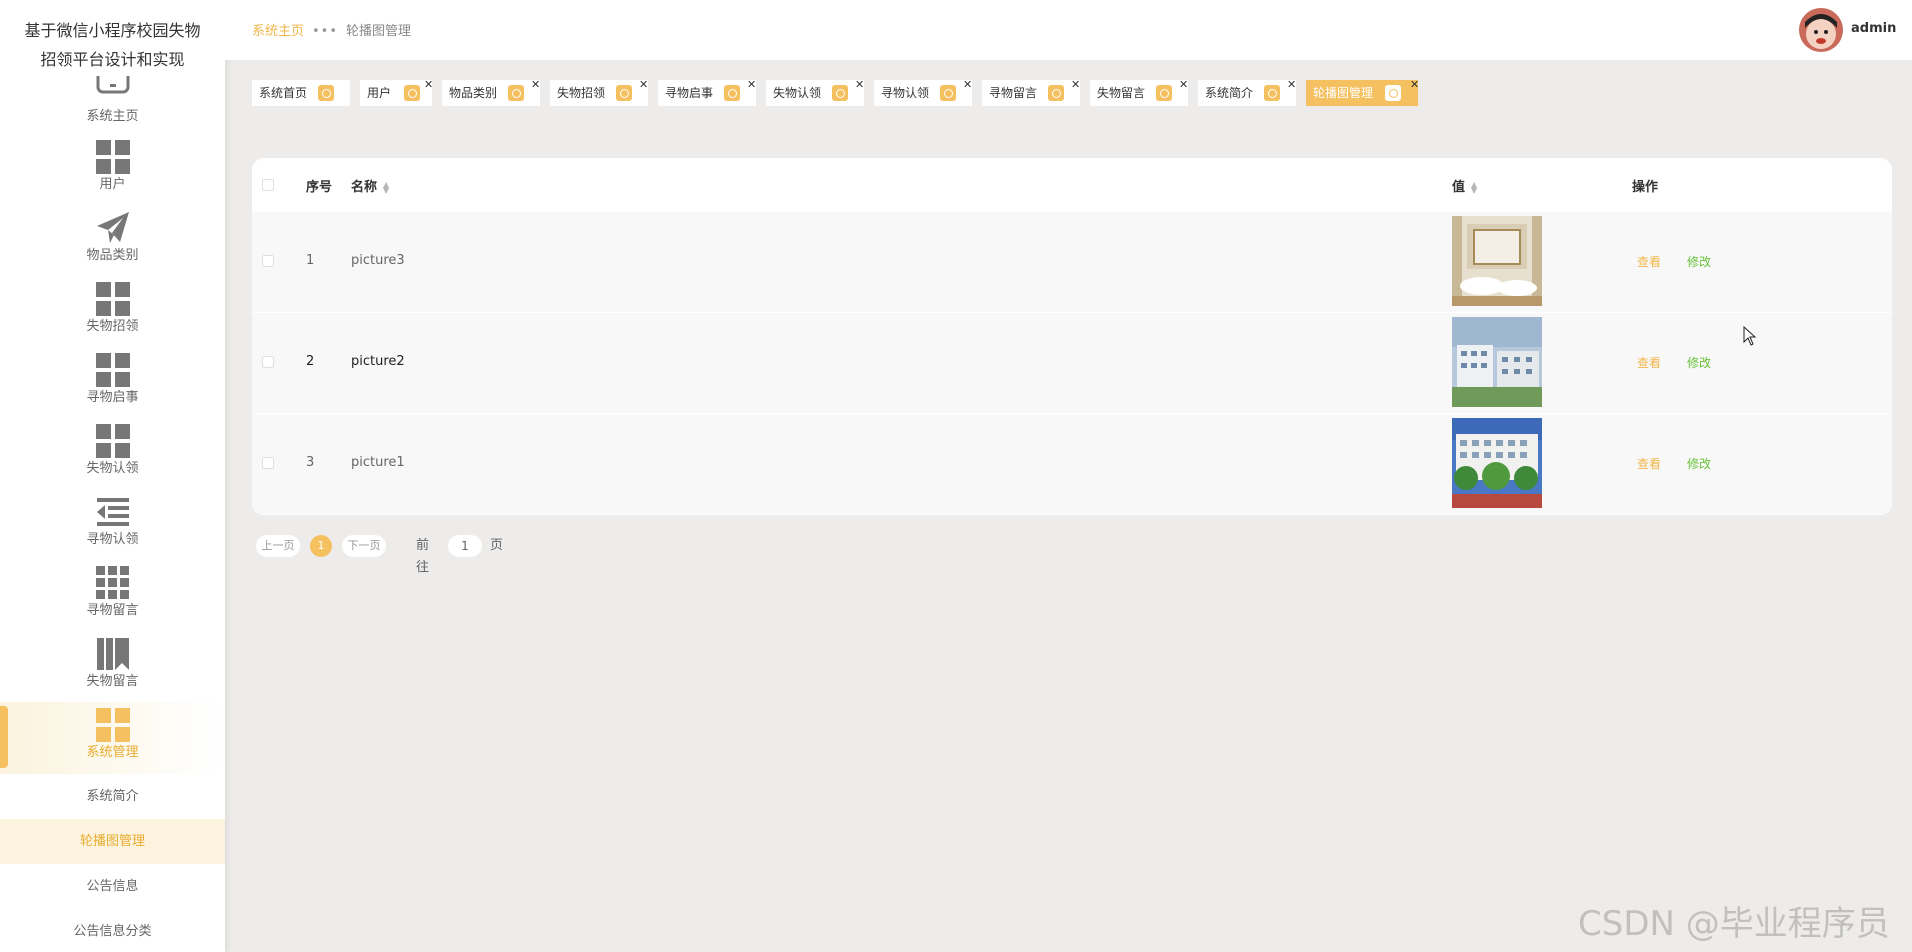  I want to click on tab-lost-claim: 失物认领 ✕, so click(815, 92).